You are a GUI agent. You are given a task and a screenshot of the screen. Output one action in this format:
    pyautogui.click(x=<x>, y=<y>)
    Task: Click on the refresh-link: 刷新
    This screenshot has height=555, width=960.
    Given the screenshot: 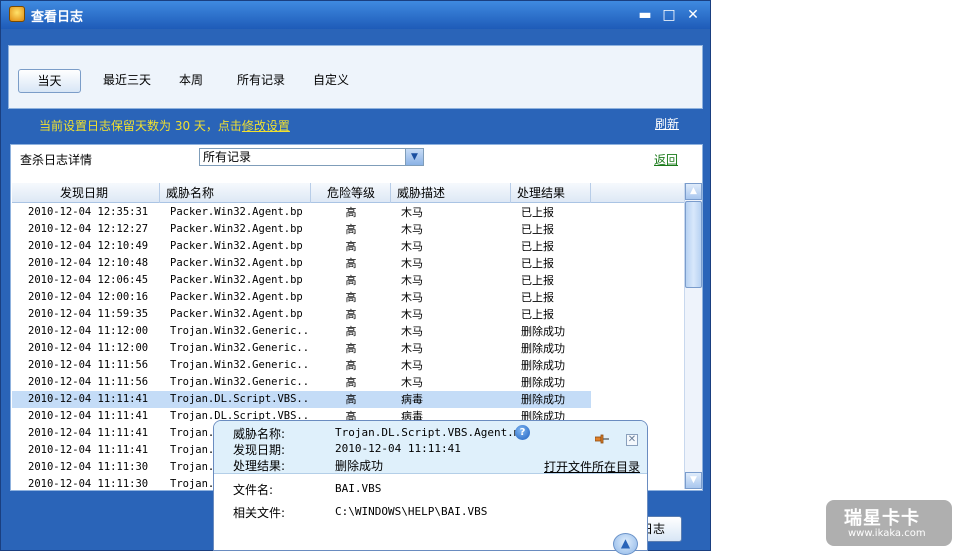 What is the action you would take?
    pyautogui.click(x=667, y=123)
    